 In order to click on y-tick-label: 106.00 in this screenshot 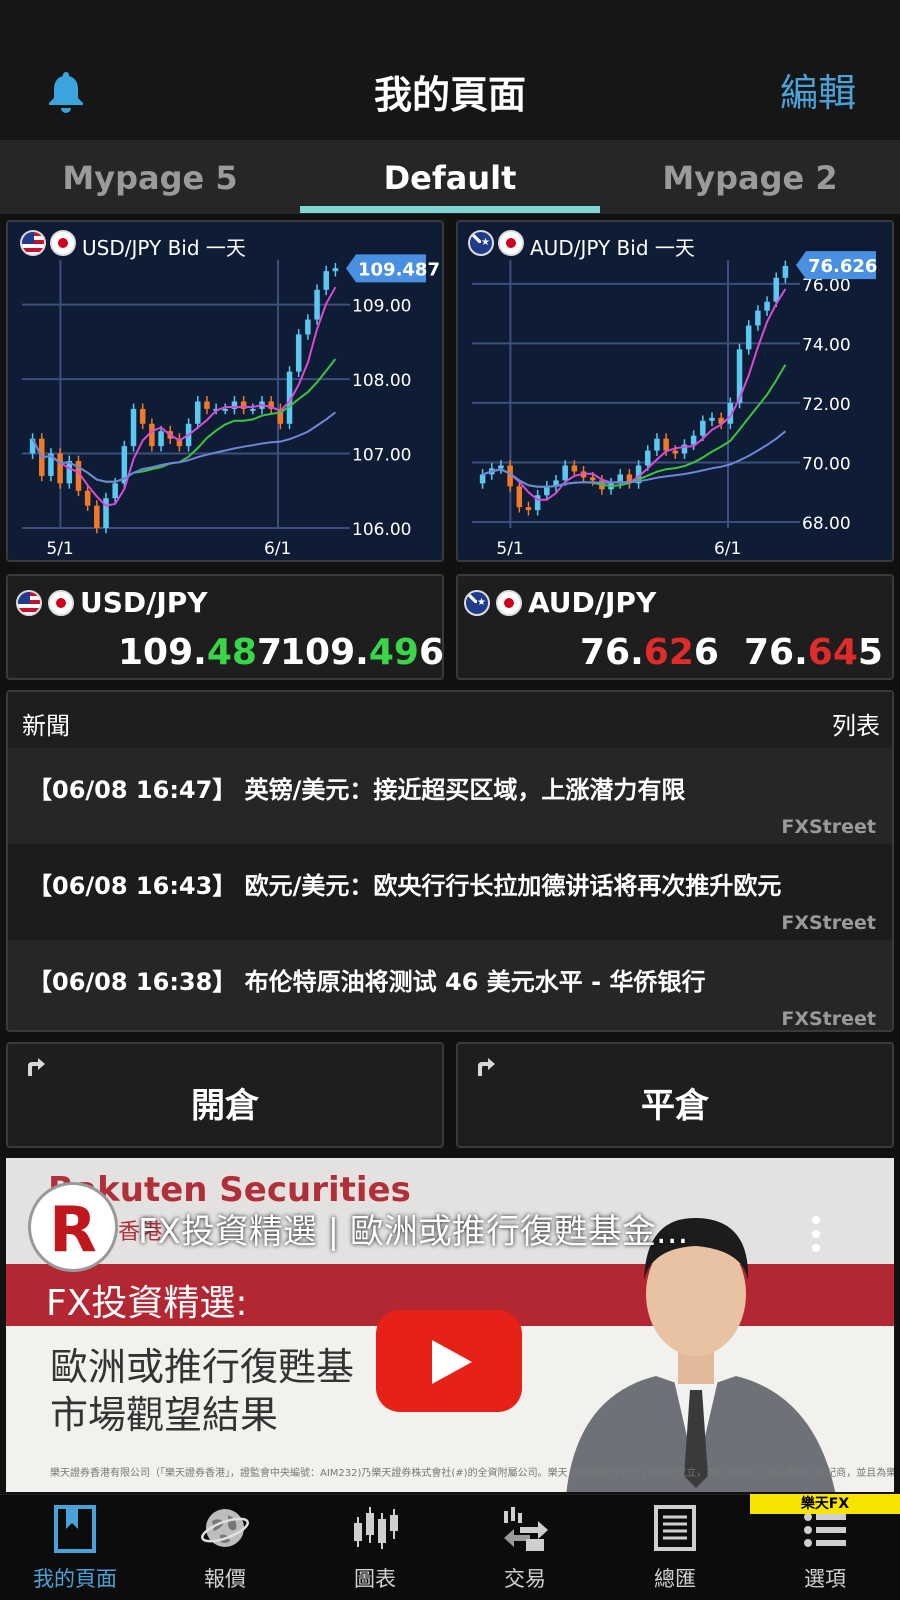, I will do `click(381, 530)`.